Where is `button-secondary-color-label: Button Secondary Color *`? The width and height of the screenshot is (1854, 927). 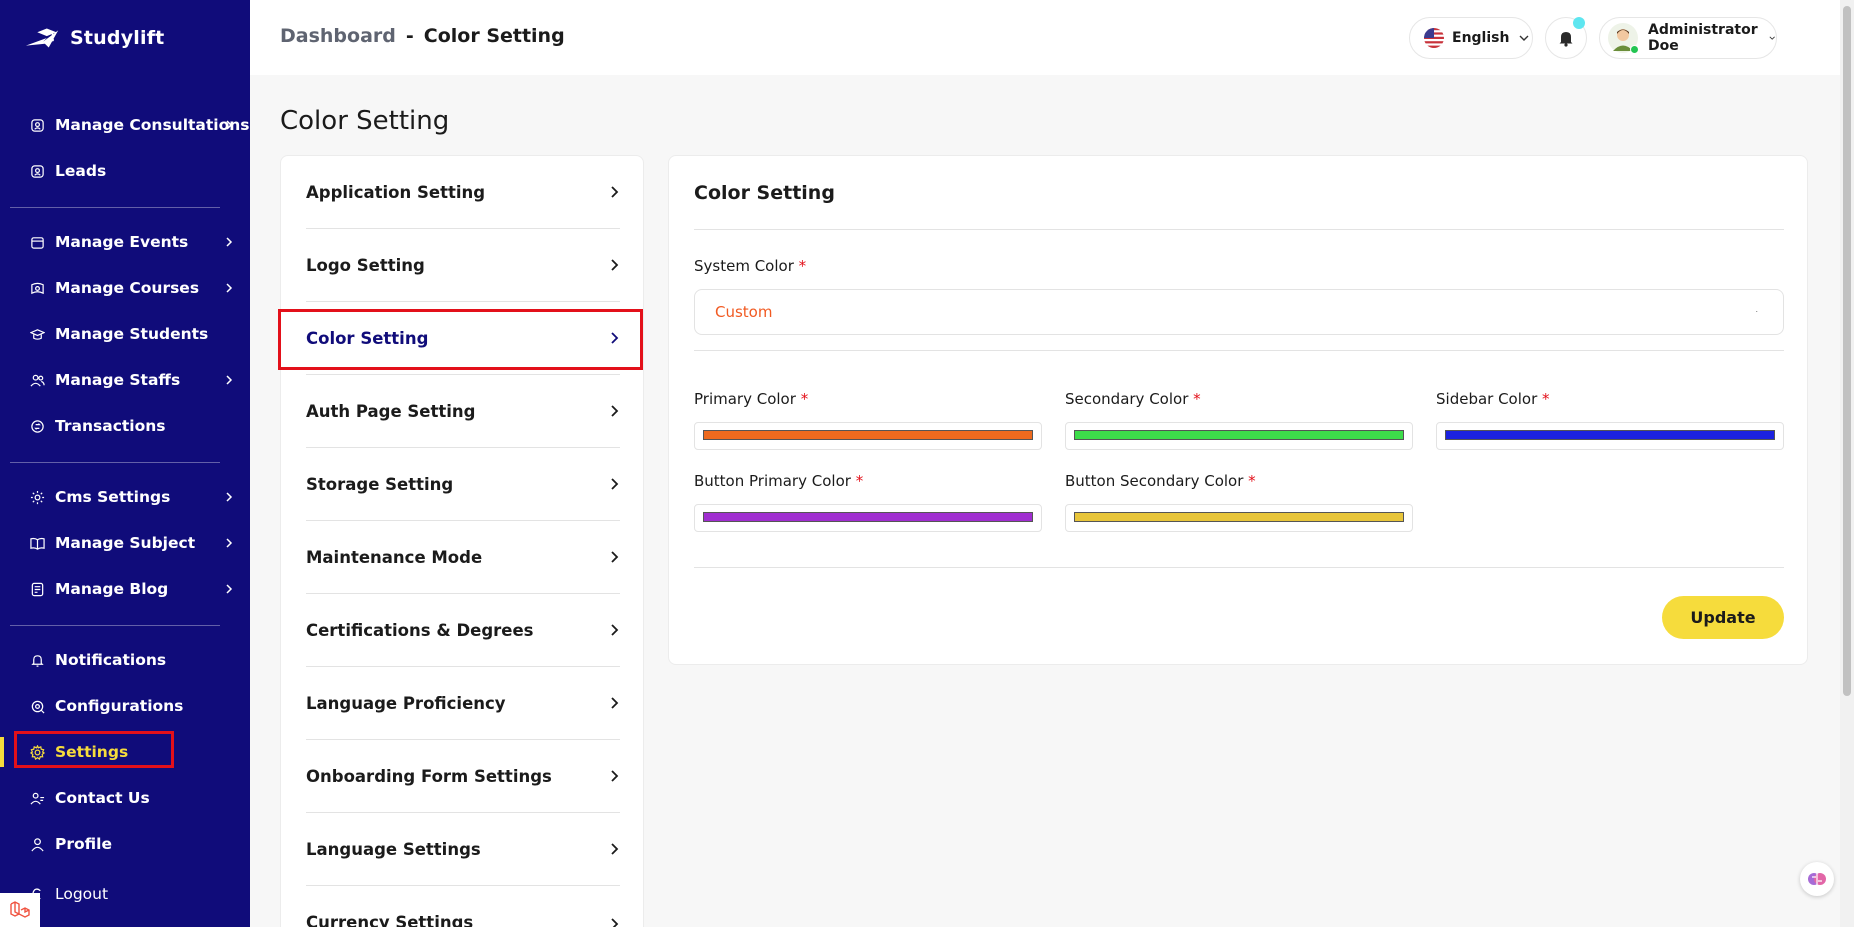
button-secondary-color-label: Button Secondary Color * is located at coordinates (1160, 481).